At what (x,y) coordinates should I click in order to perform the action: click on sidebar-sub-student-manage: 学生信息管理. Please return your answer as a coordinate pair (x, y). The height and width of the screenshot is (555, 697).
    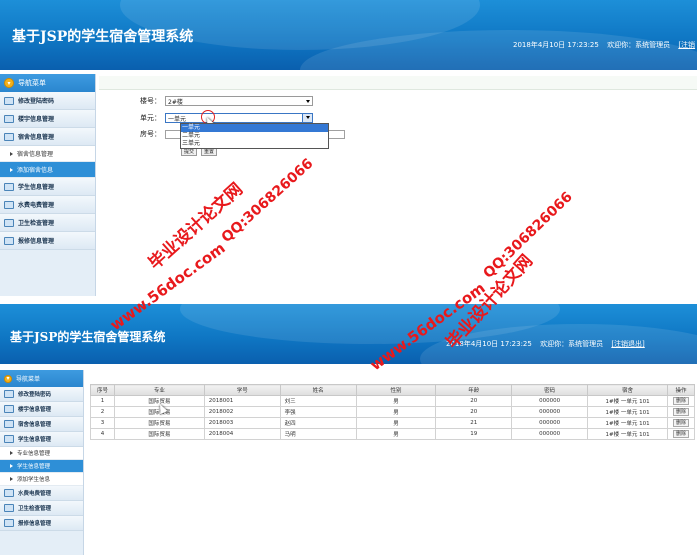
    Looking at the image, I should click on (41, 466).